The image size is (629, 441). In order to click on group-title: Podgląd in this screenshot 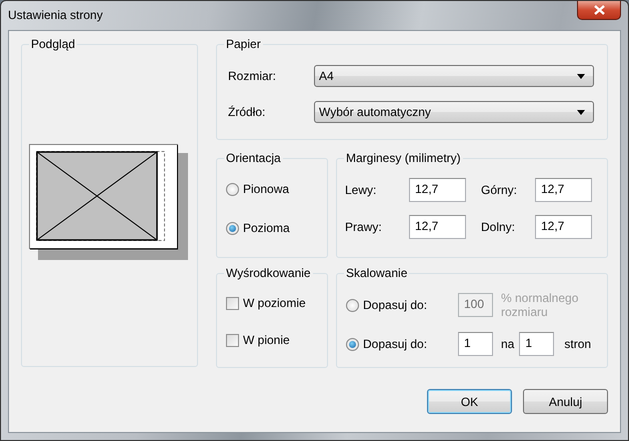, I will do `click(53, 44)`.